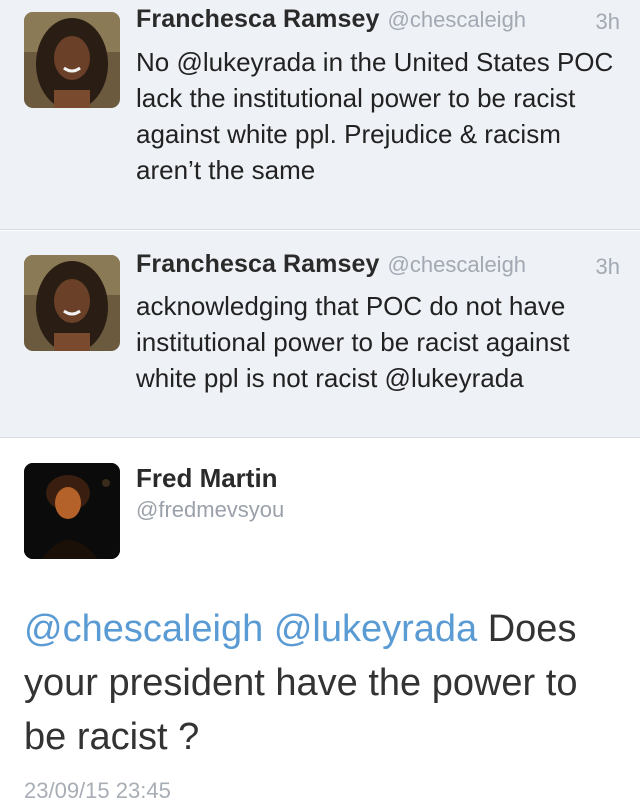 The width and height of the screenshot is (640, 804). I want to click on tweet-timestamp: 23/09/15 23:45, so click(97, 790).